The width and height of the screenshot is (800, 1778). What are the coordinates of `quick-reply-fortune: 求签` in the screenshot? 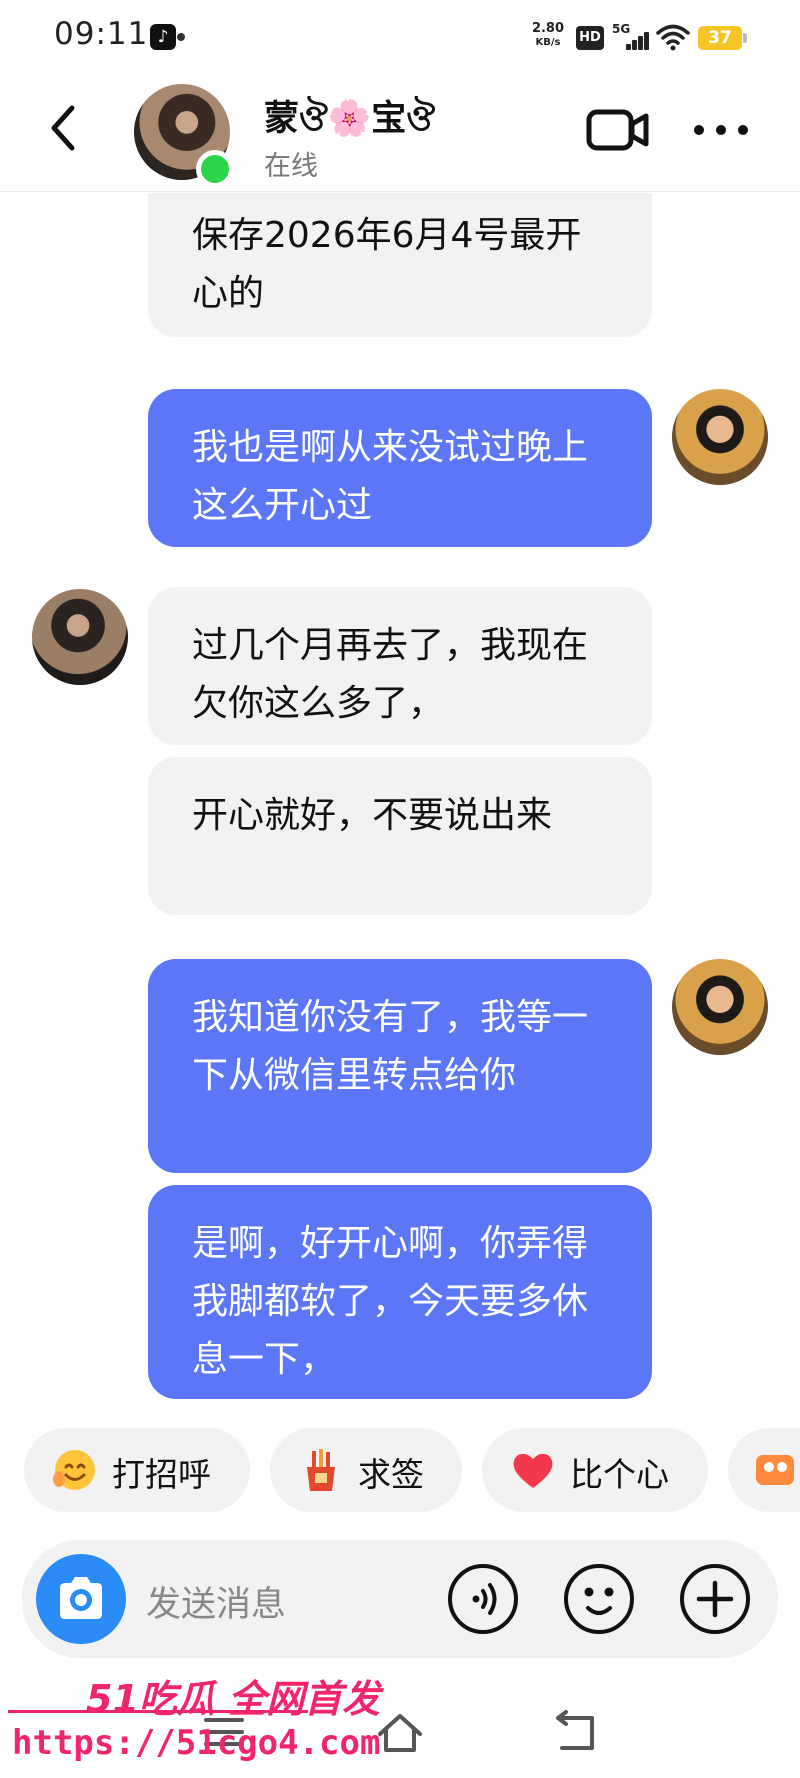 It's located at (366, 1470).